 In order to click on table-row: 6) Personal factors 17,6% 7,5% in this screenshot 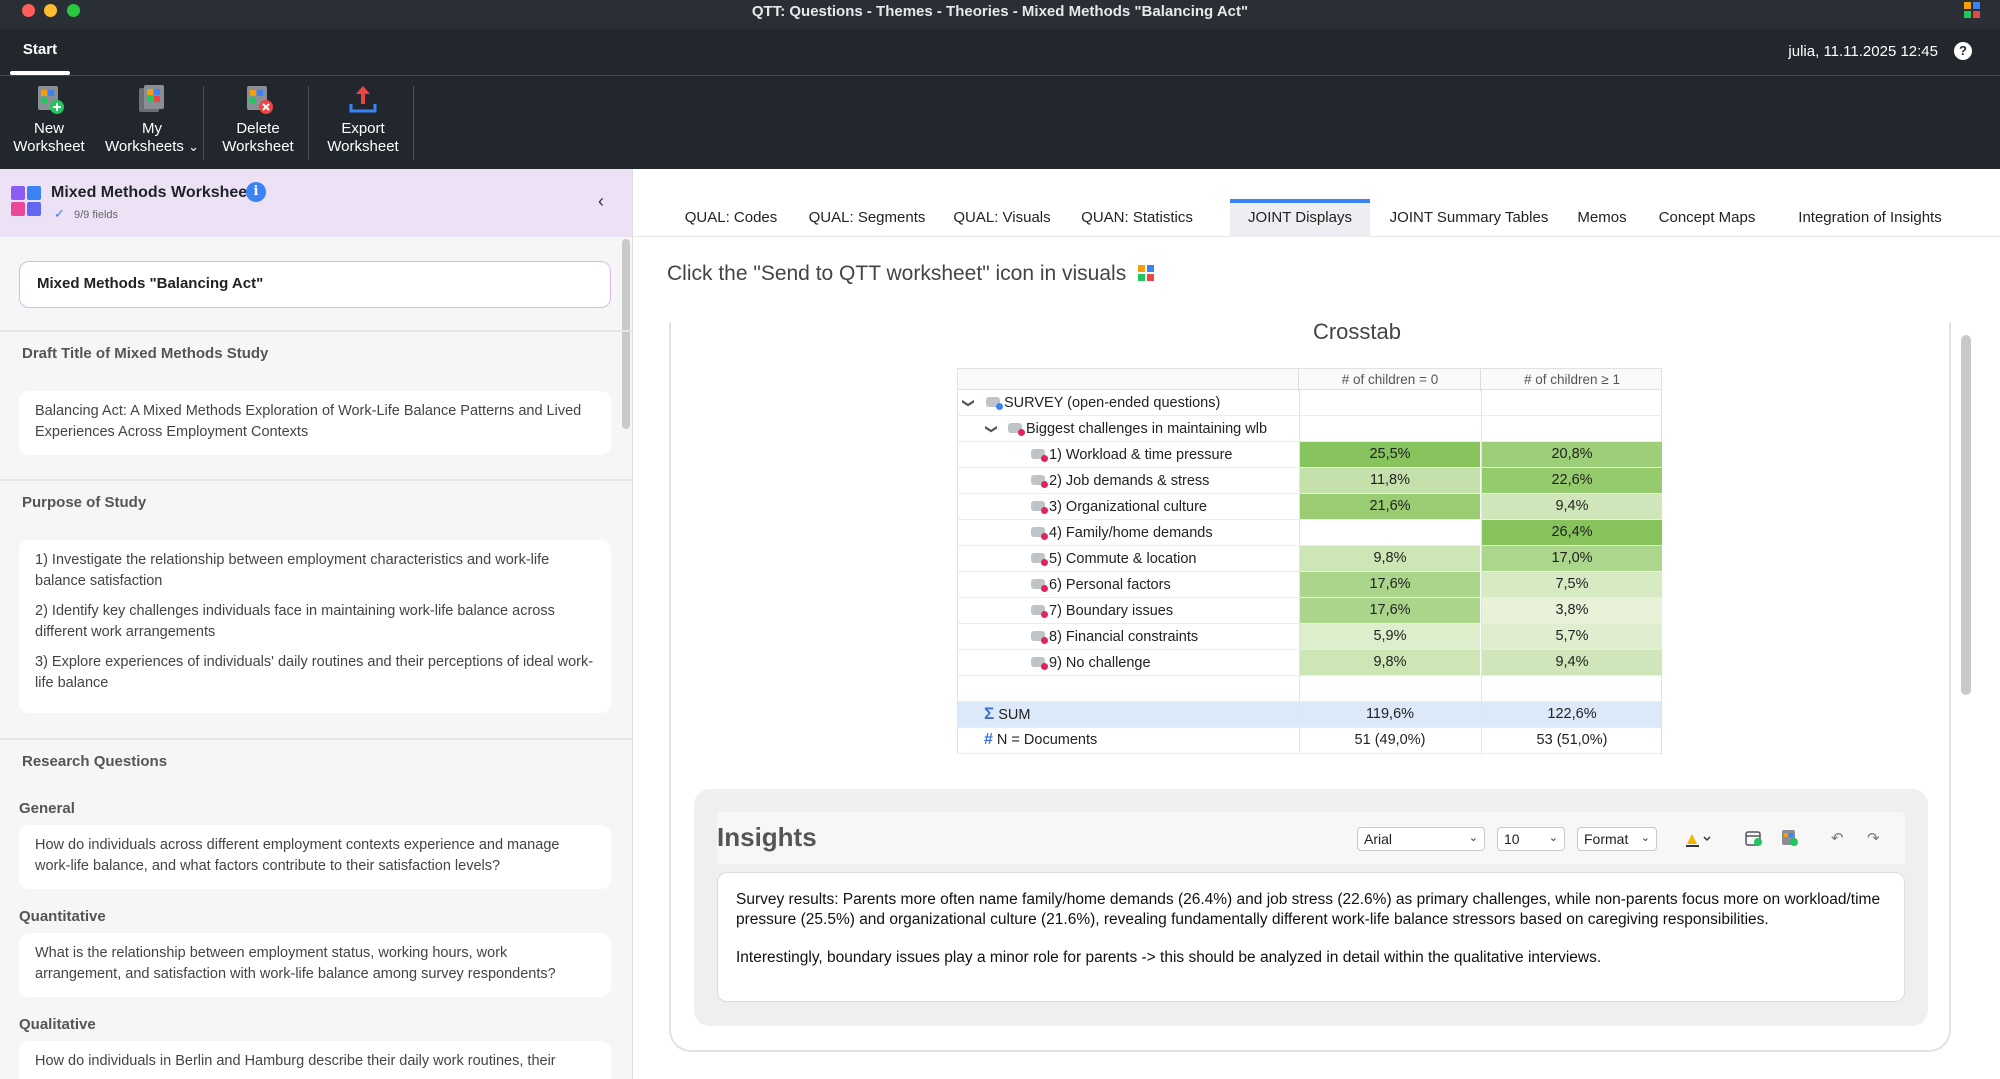, I will do `click(1309, 585)`.